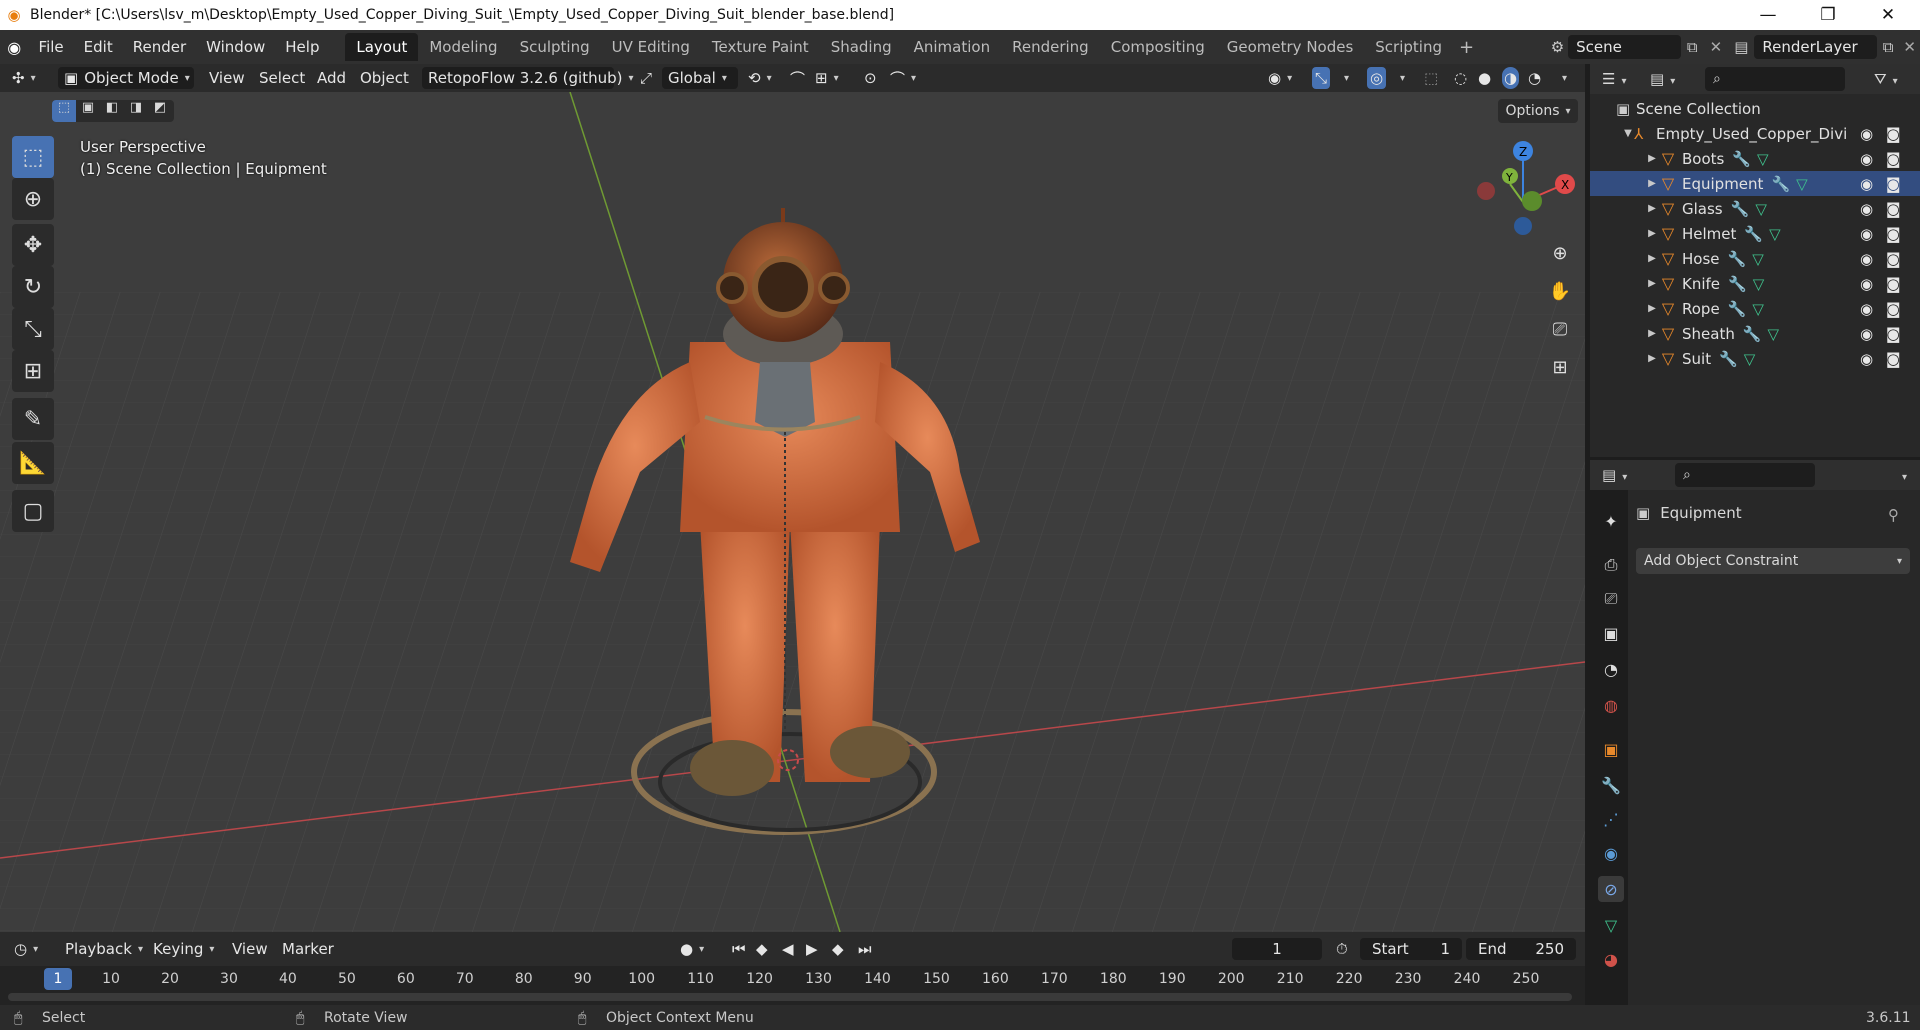 The image size is (1920, 1030). What do you see at coordinates (1050, 47) in the screenshot?
I see `tab-rendering: Rendering` at bounding box center [1050, 47].